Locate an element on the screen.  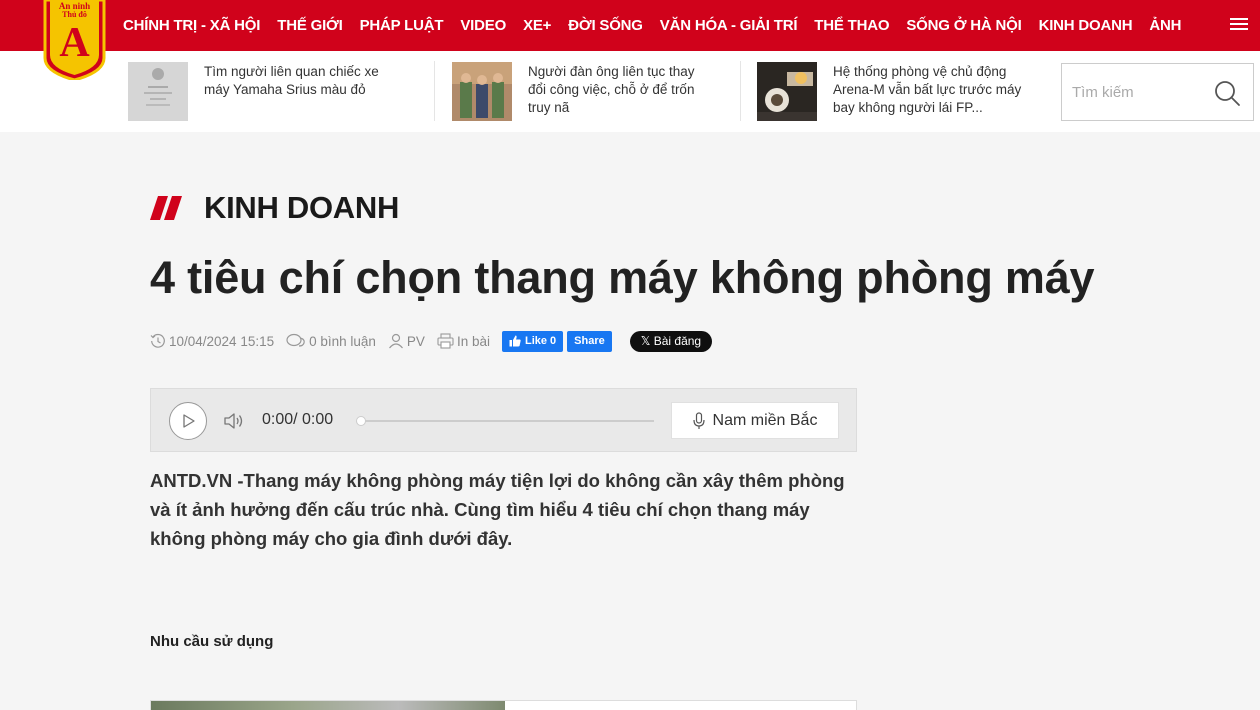
print-label: In bài is located at coordinates (473, 341).